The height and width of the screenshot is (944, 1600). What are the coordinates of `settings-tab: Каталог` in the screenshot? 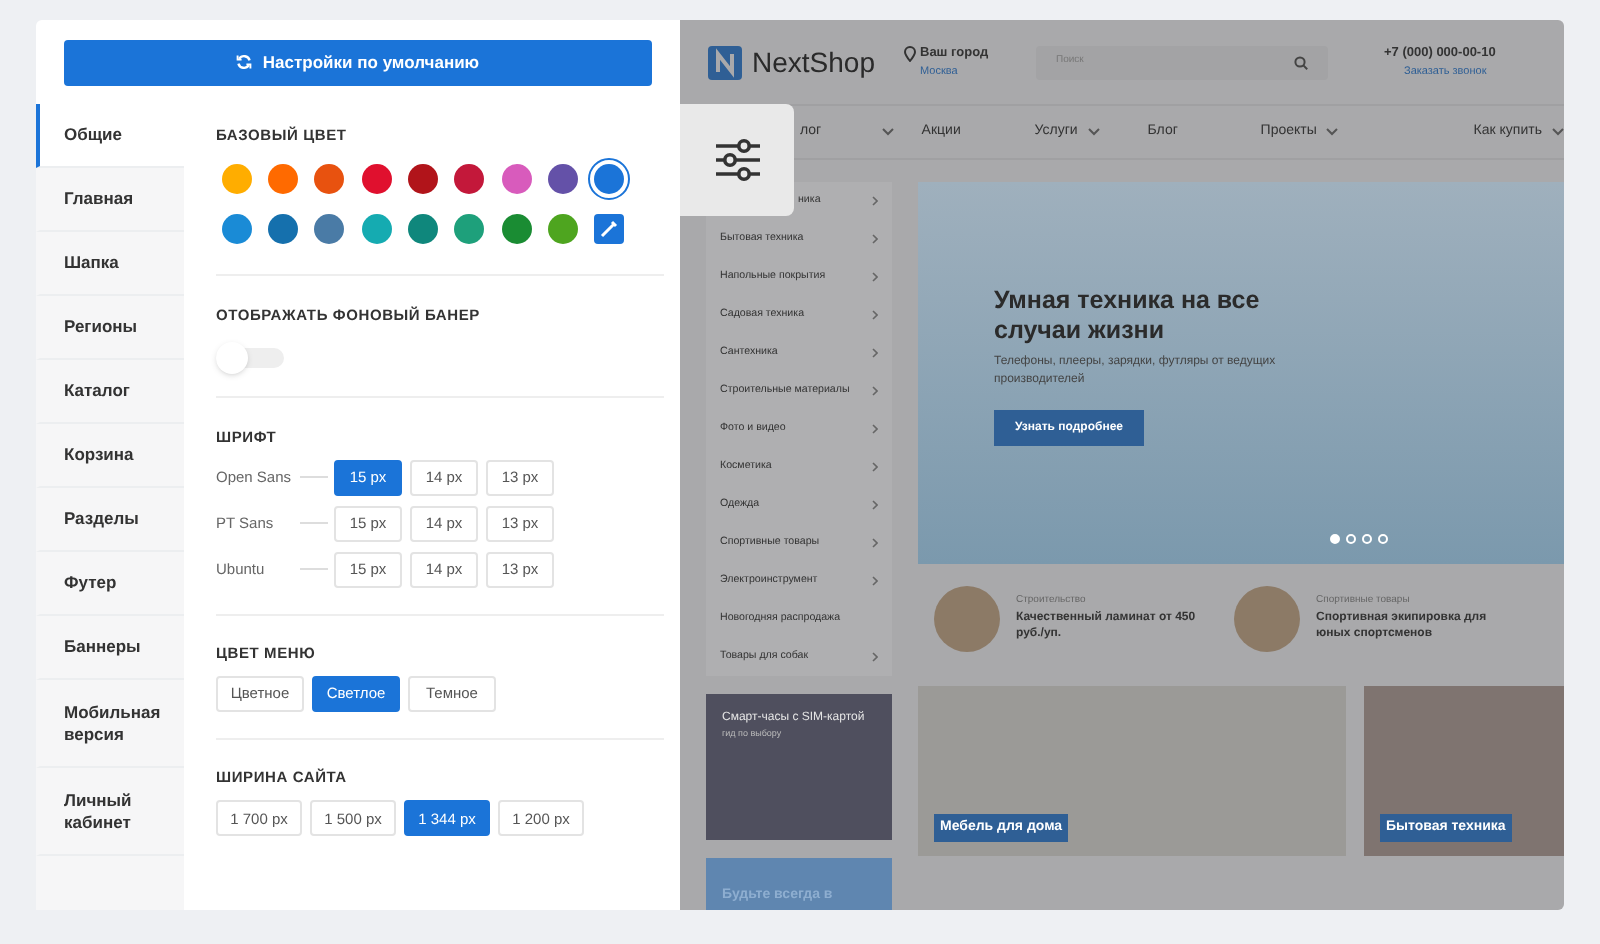 It's located at (110, 392).